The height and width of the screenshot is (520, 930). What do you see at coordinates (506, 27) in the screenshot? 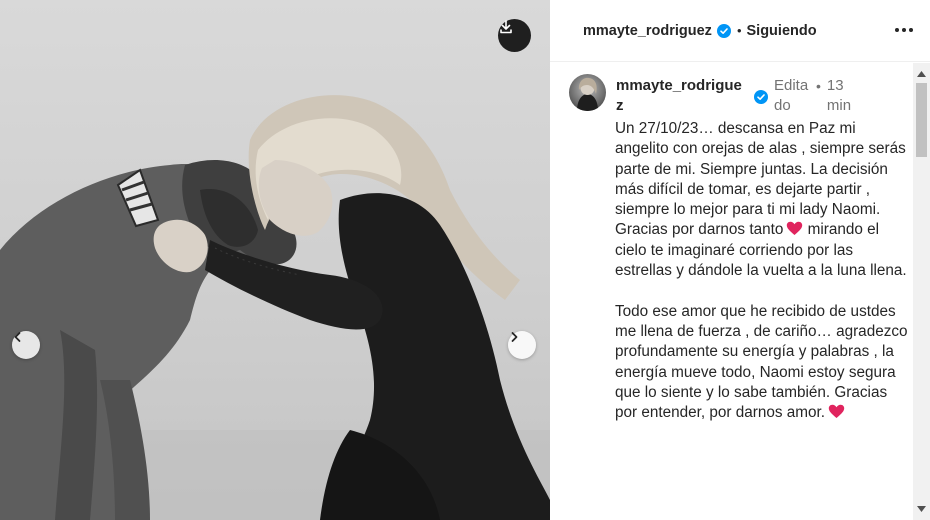
I see `download-icon` at bounding box center [506, 27].